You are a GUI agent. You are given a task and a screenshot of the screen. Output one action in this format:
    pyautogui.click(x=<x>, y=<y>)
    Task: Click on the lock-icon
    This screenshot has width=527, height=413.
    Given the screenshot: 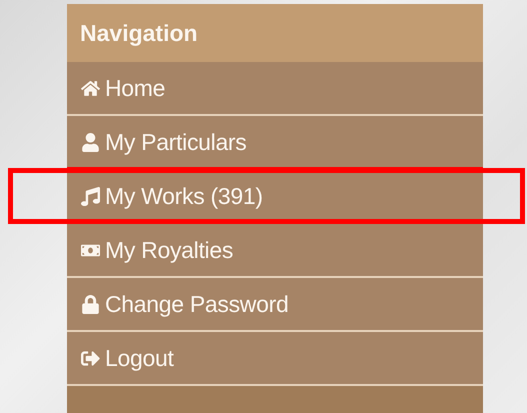 What is the action you would take?
    pyautogui.click(x=90, y=304)
    